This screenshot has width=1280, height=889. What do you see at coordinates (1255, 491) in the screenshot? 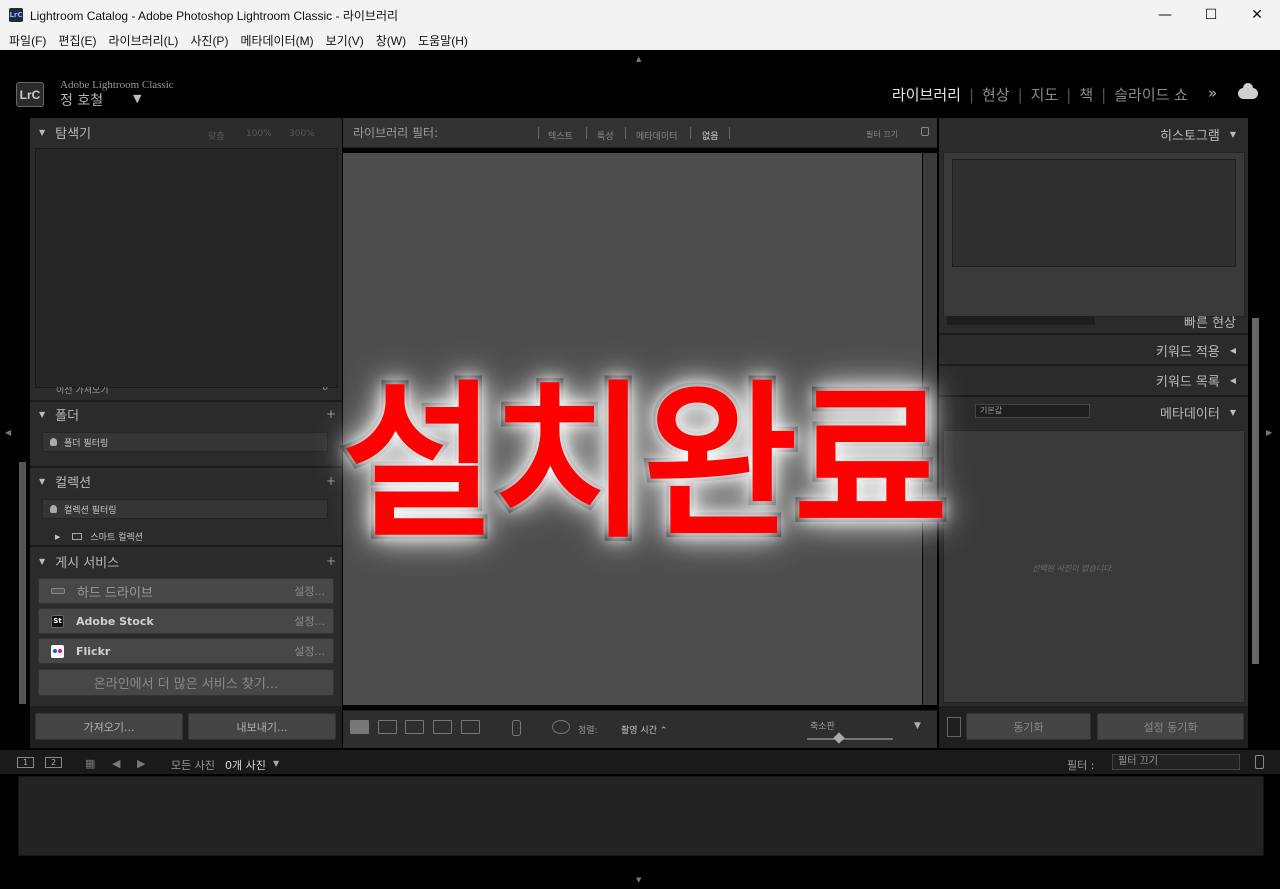
I see `right-panel-scrollbar` at bounding box center [1255, 491].